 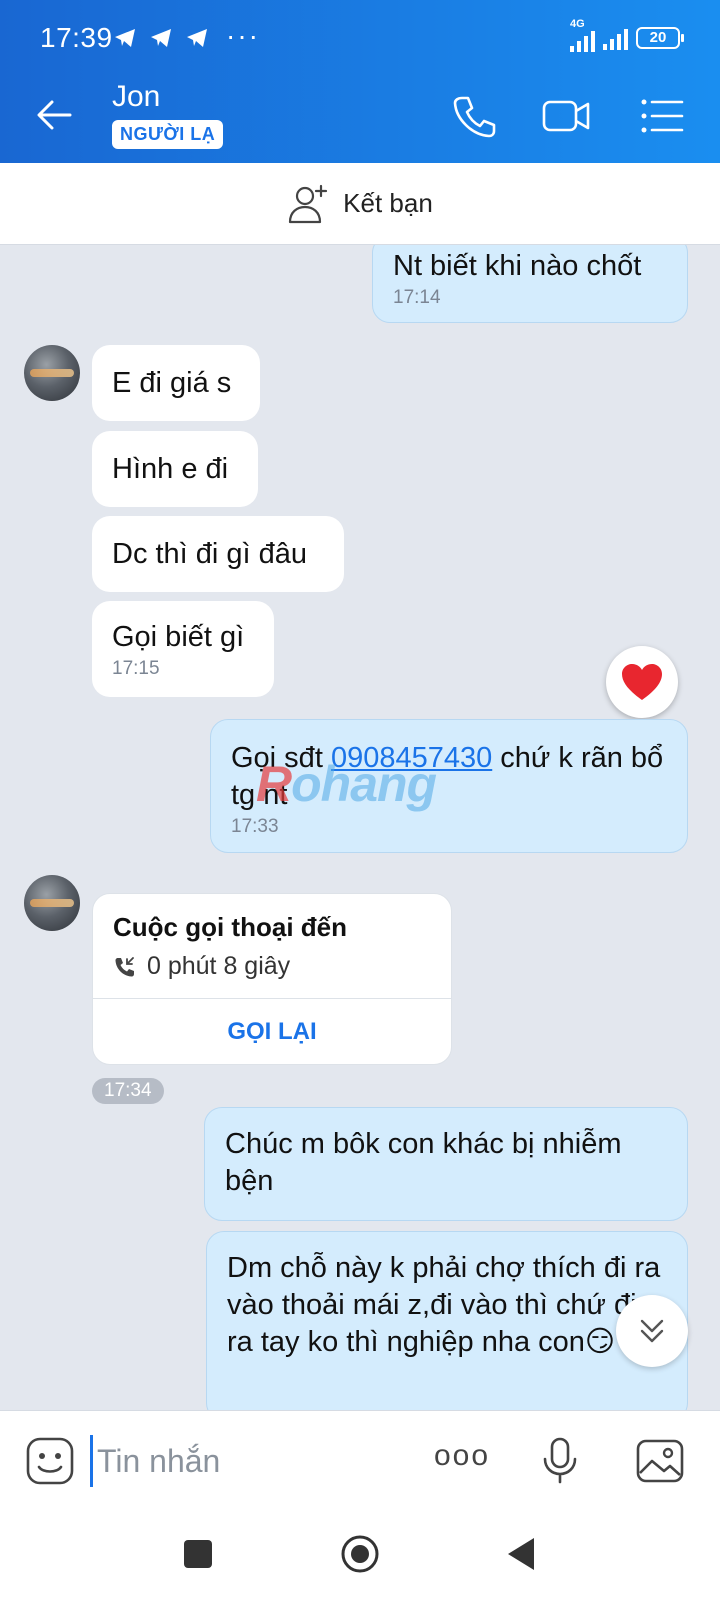 I want to click on sticker-emoji-icon, so click(x=50, y=1461).